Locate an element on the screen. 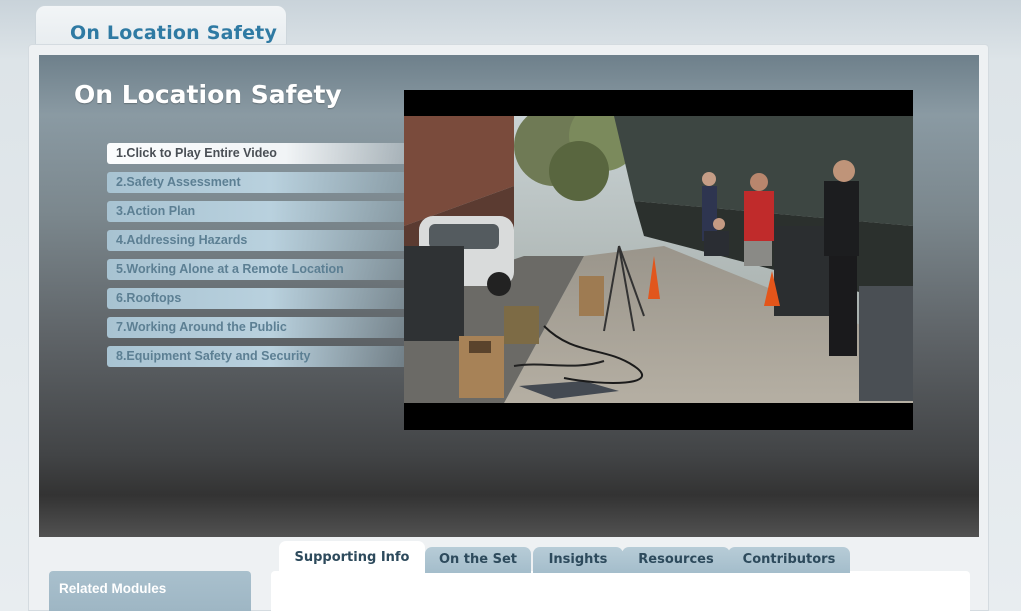 The image size is (1021, 611). chapter-label: 1.Click to Play Entire Video is located at coordinates (196, 153).